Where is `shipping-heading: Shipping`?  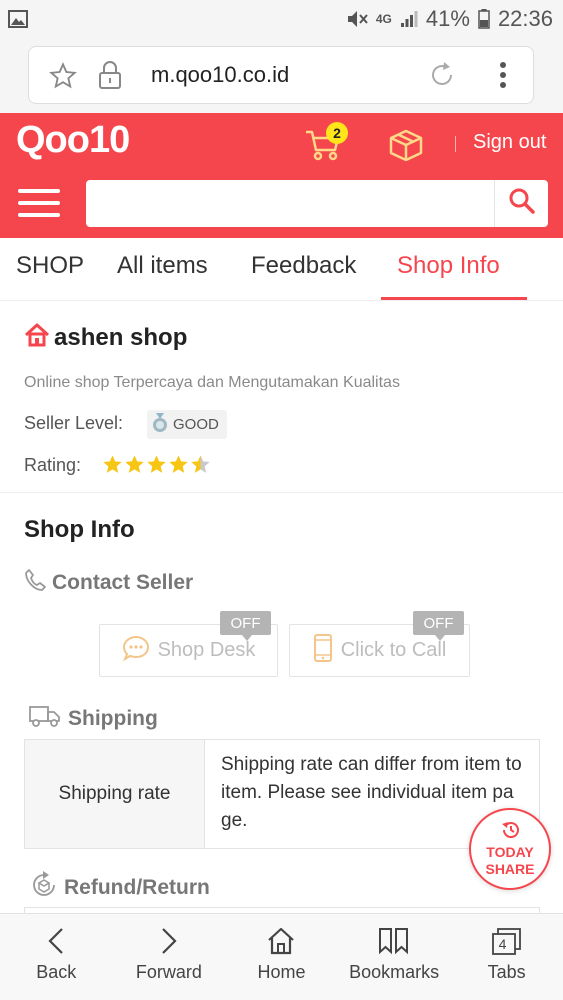
shipping-heading: Shipping is located at coordinates (93, 719).